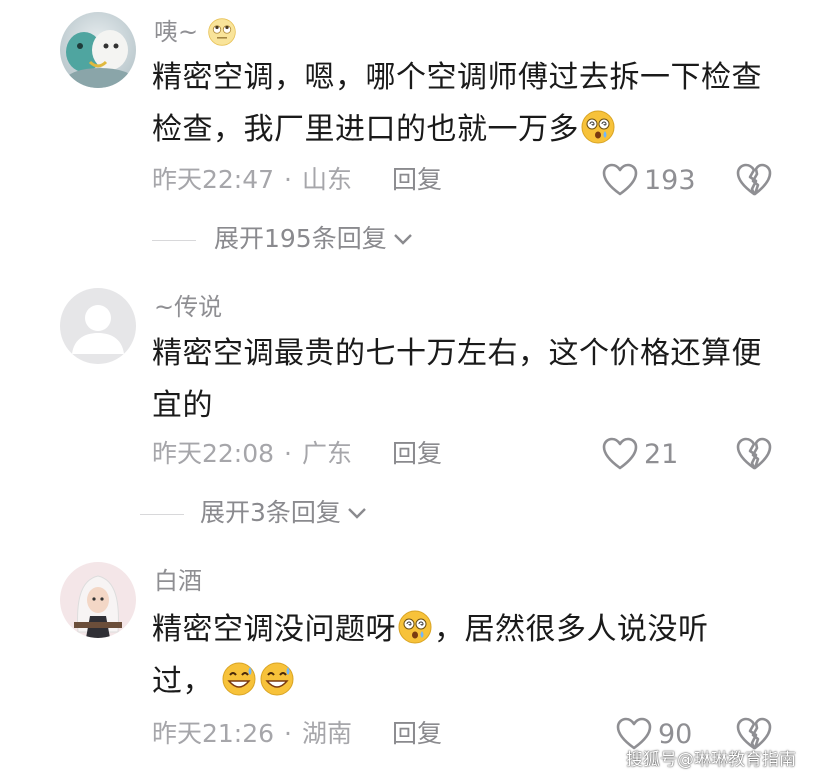 Image resolution: width=814 pixels, height=780 pixels. I want to click on expand-replies-label: 展开3条回复, so click(270, 512).